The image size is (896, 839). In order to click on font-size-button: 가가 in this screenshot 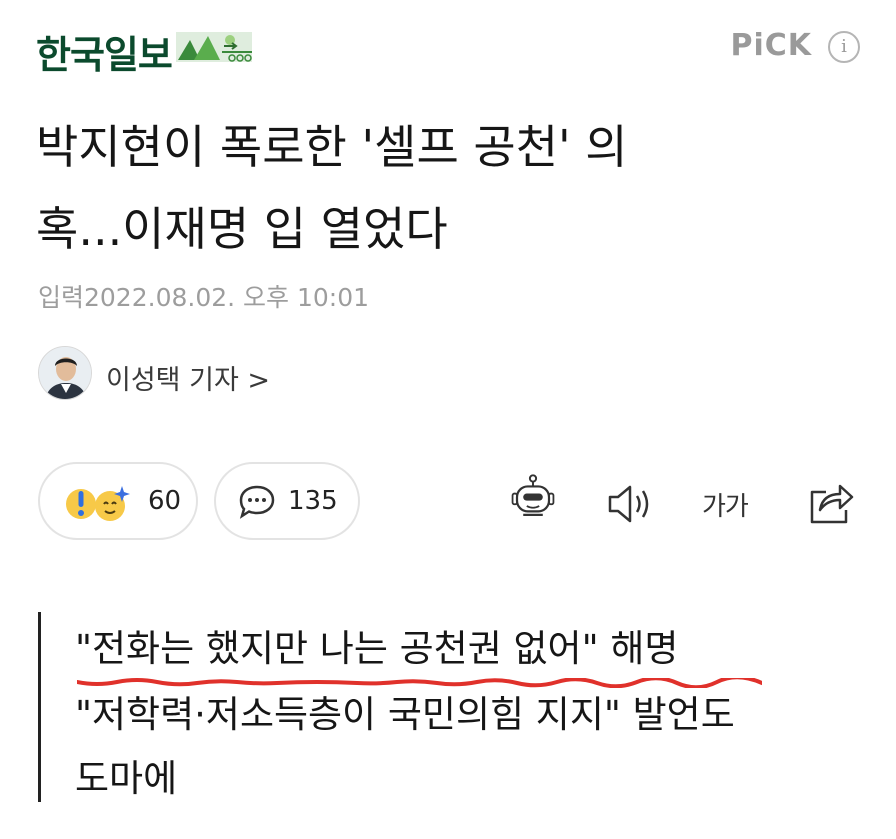, I will do `click(725, 510)`.